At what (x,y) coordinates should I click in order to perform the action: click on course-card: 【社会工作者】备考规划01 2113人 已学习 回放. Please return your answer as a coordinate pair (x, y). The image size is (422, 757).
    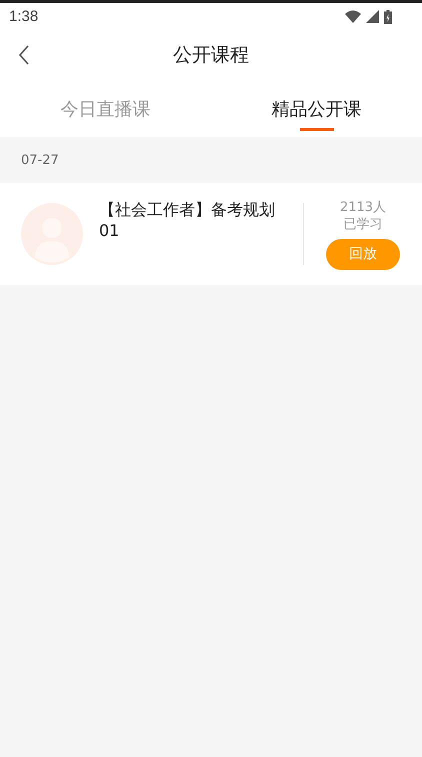
    Looking at the image, I should click on (211, 234).